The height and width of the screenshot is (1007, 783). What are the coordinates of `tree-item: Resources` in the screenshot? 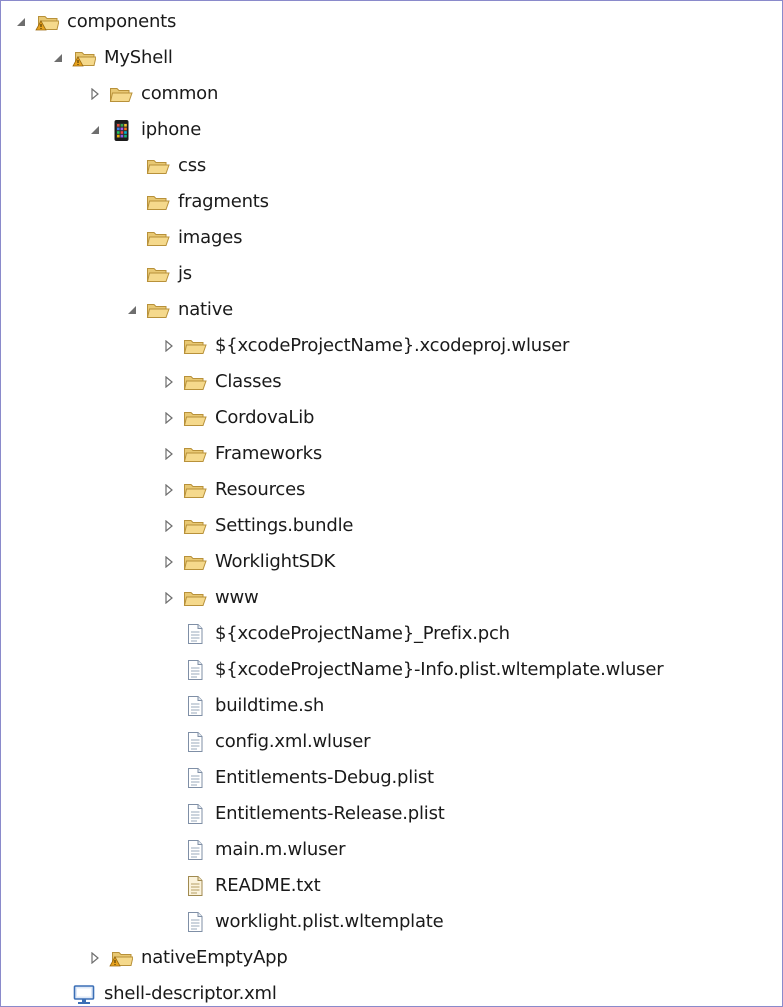 It's located at (391, 490).